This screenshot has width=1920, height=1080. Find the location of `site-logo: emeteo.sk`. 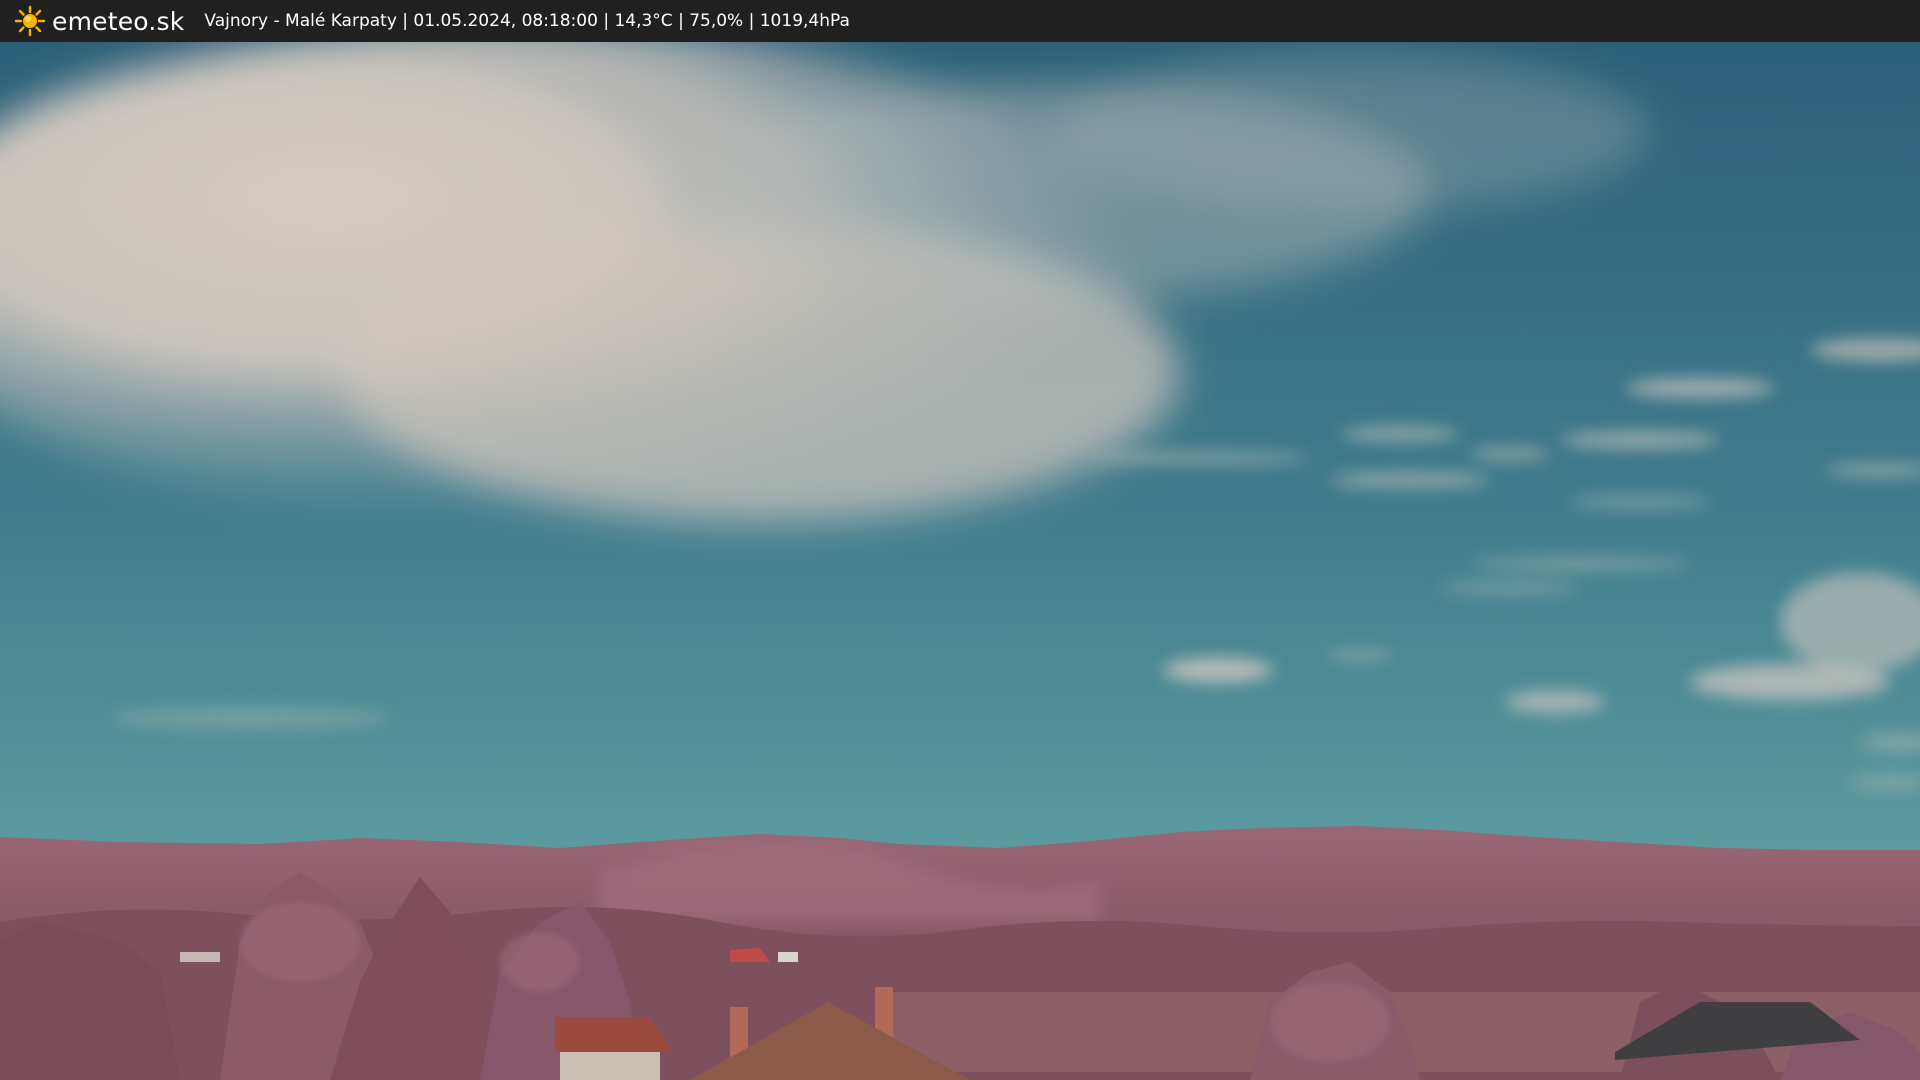

site-logo: emeteo.sk is located at coordinates (99, 21).